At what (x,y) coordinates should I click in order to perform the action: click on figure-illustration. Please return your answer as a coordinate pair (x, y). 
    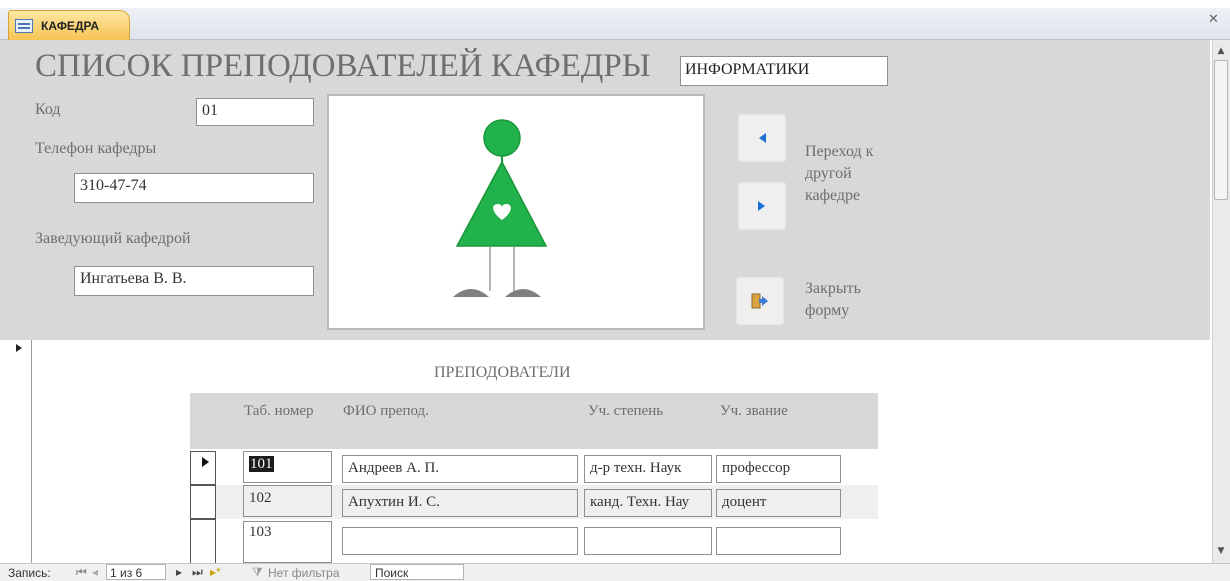
    Looking at the image, I should click on (500, 208).